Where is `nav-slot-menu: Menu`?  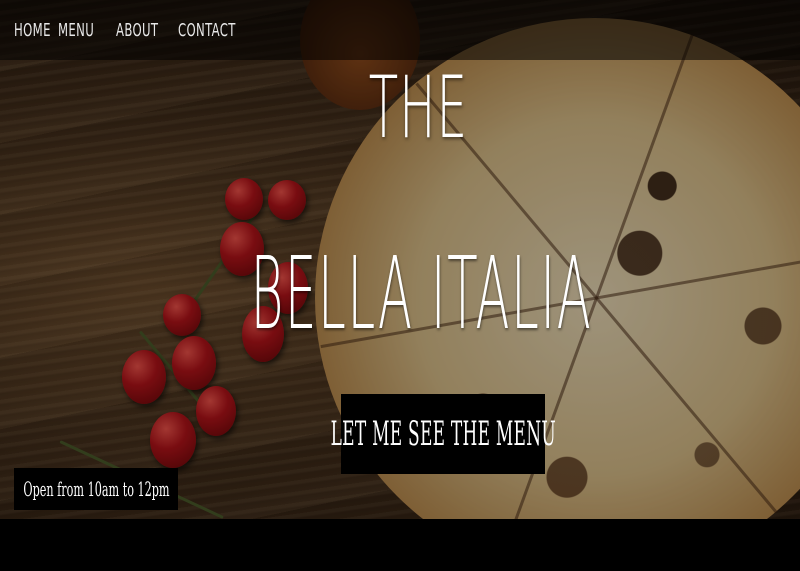
nav-slot-menu: Menu is located at coordinates (73, 30).